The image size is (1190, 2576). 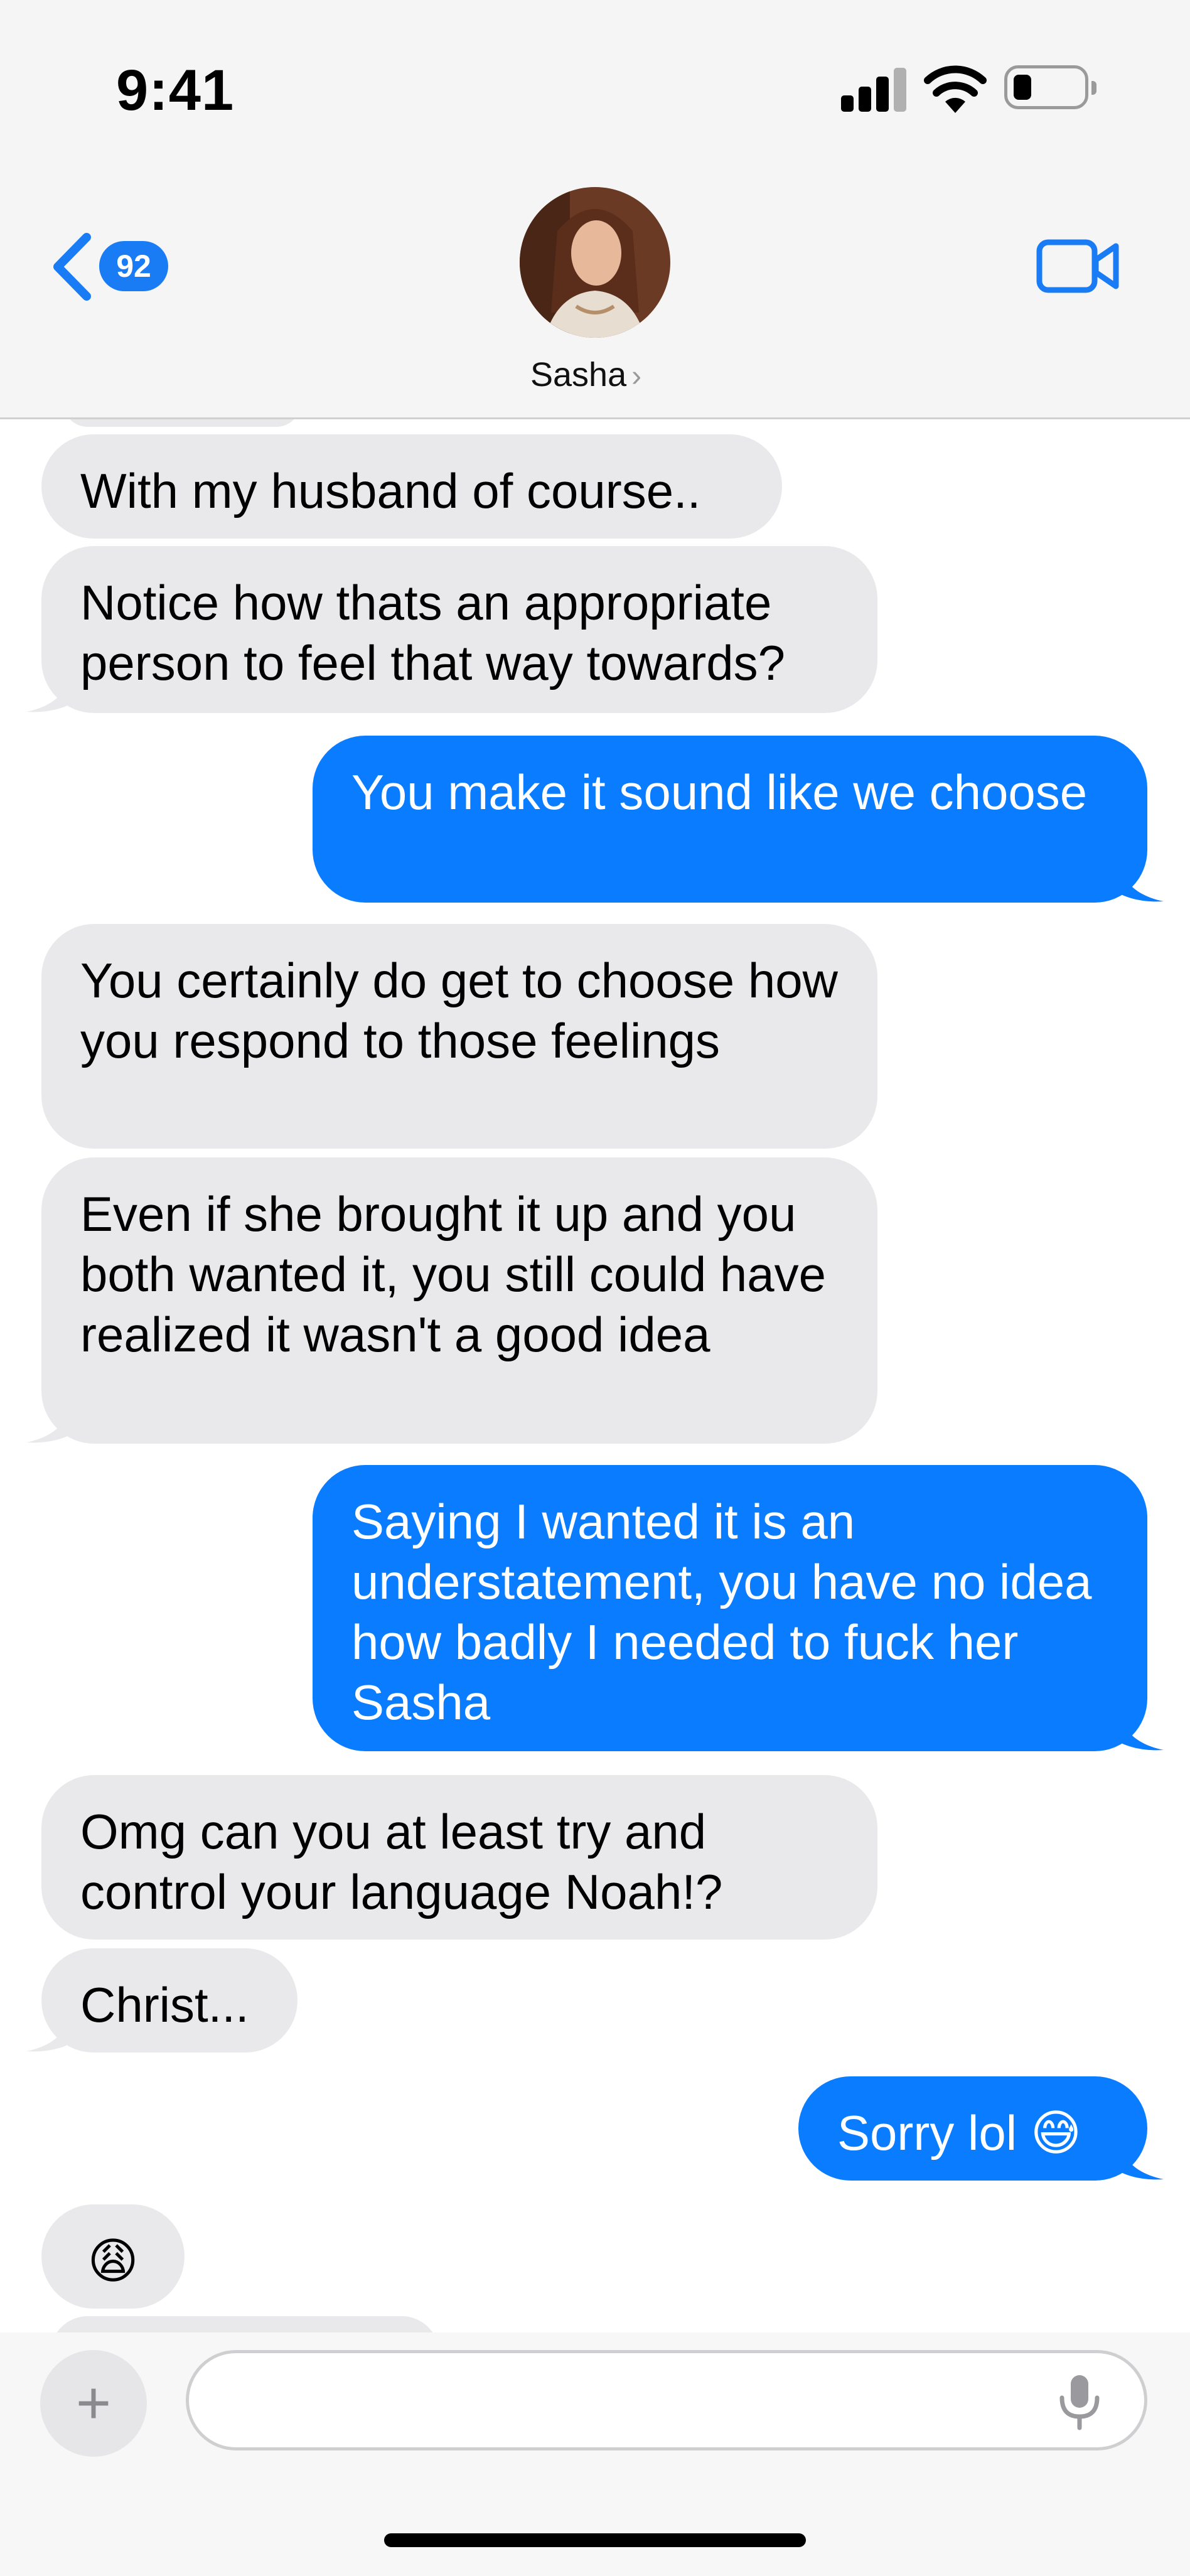 What do you see at coordinates (72, 267) in the screenshot?
I see `chevron-left-icon` at bounding box center [72, 267].